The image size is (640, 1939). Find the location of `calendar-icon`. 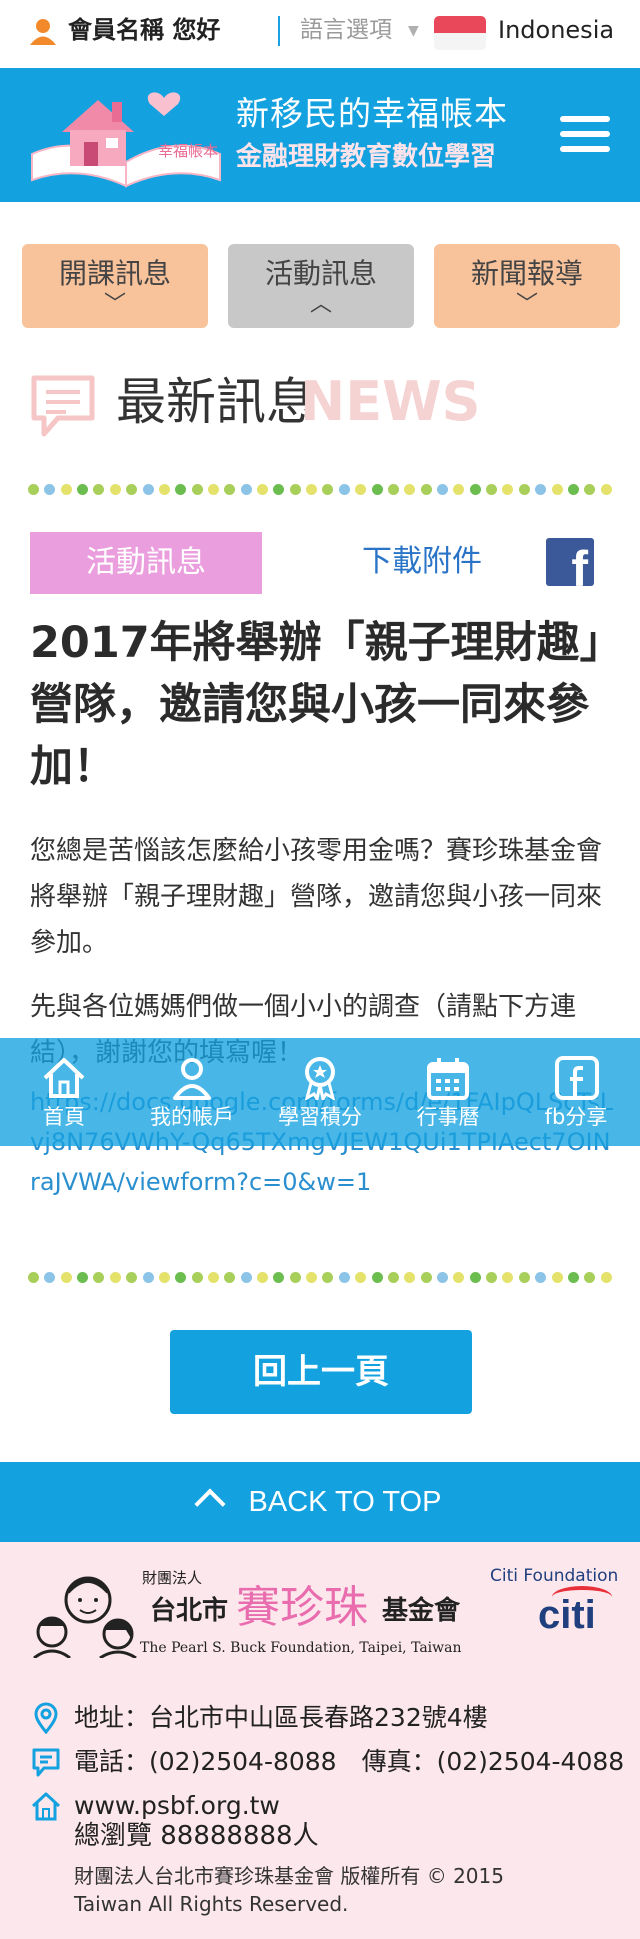

calendar-icon is located at coordinates (448, 1079).